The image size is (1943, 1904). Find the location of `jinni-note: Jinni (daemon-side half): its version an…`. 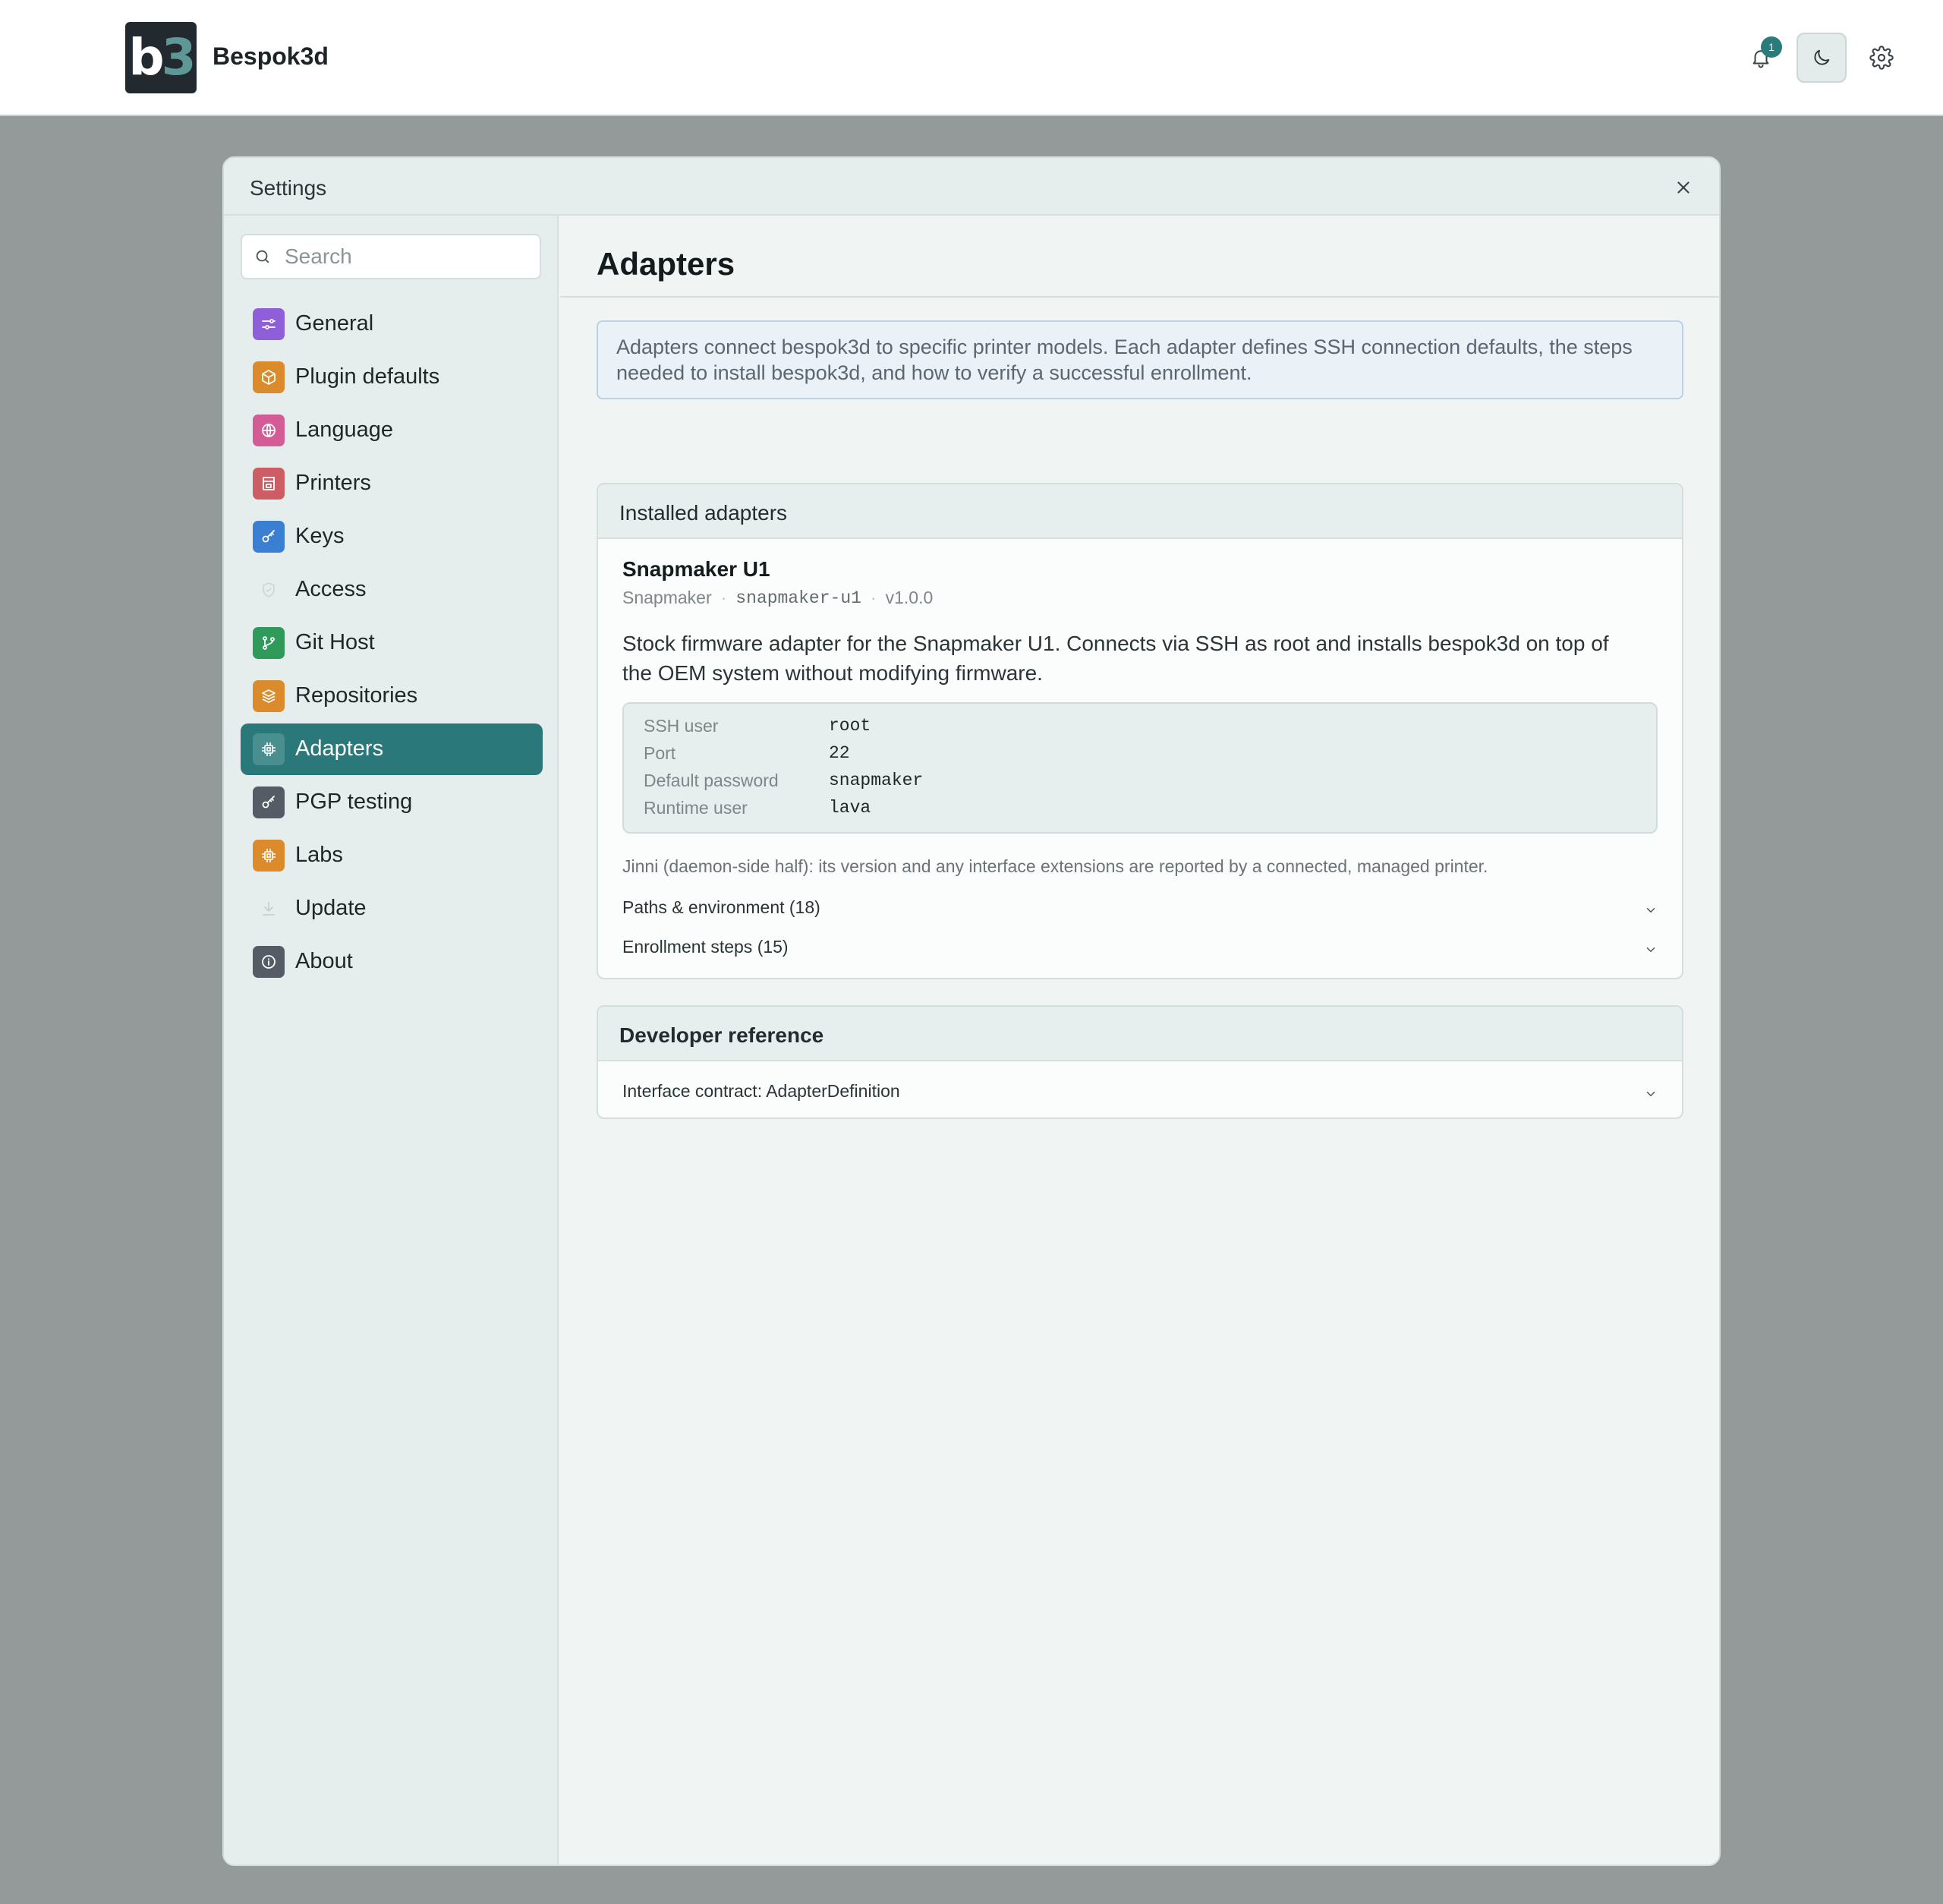

jinni-note: Jinni (daemon-side half): its version an… is located at coordinates (1055, 866).